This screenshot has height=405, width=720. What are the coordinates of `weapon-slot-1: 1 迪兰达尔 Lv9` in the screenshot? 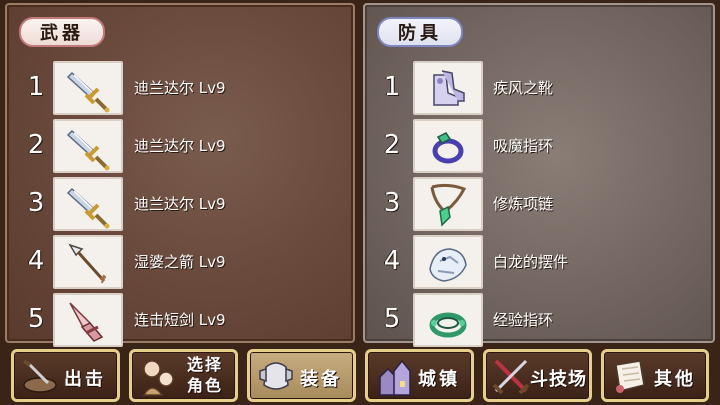 It's located at (180, 89).